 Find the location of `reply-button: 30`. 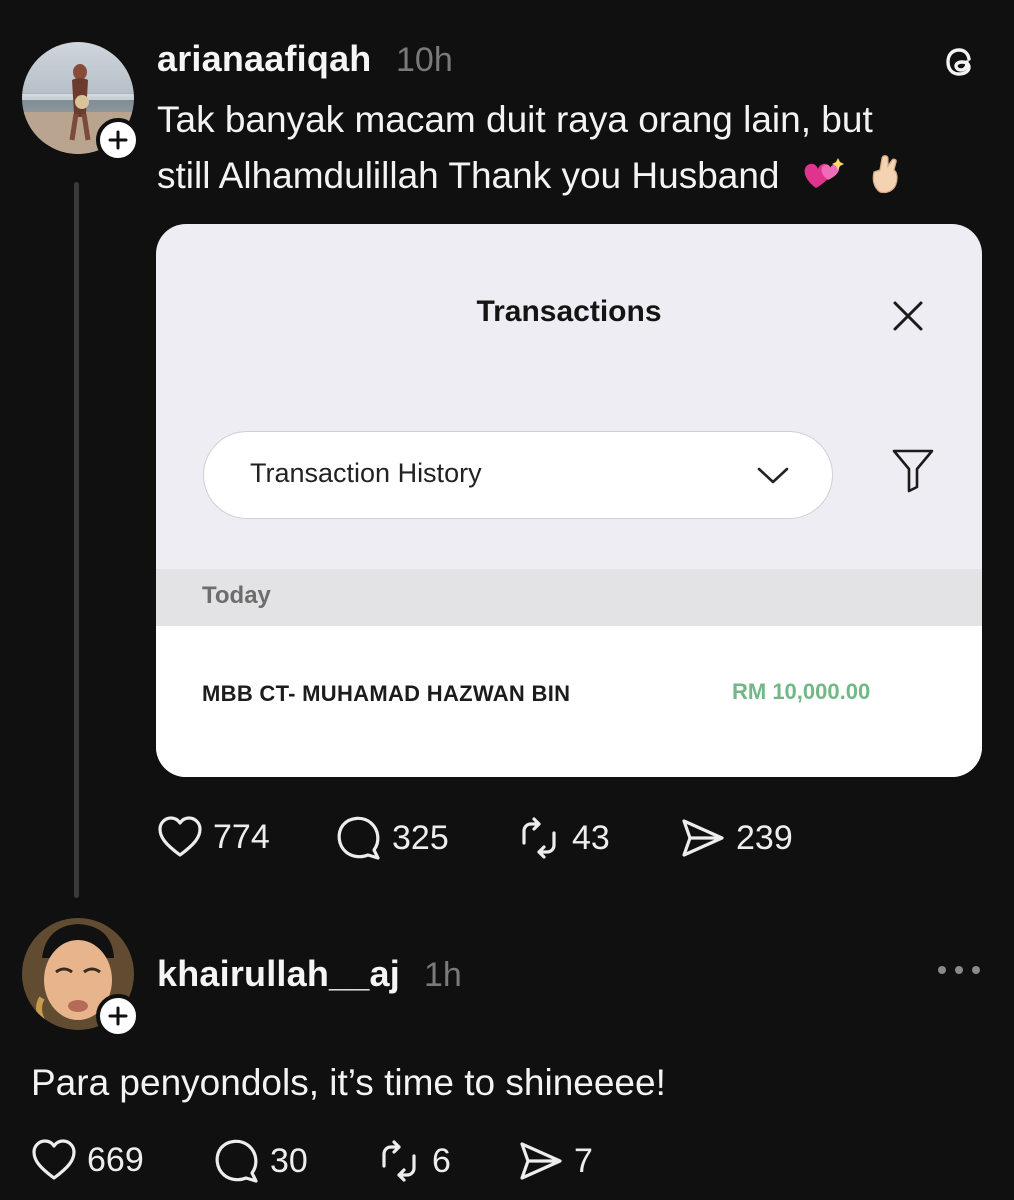

reply-button: 30 is located at coordinates (261, 1161).